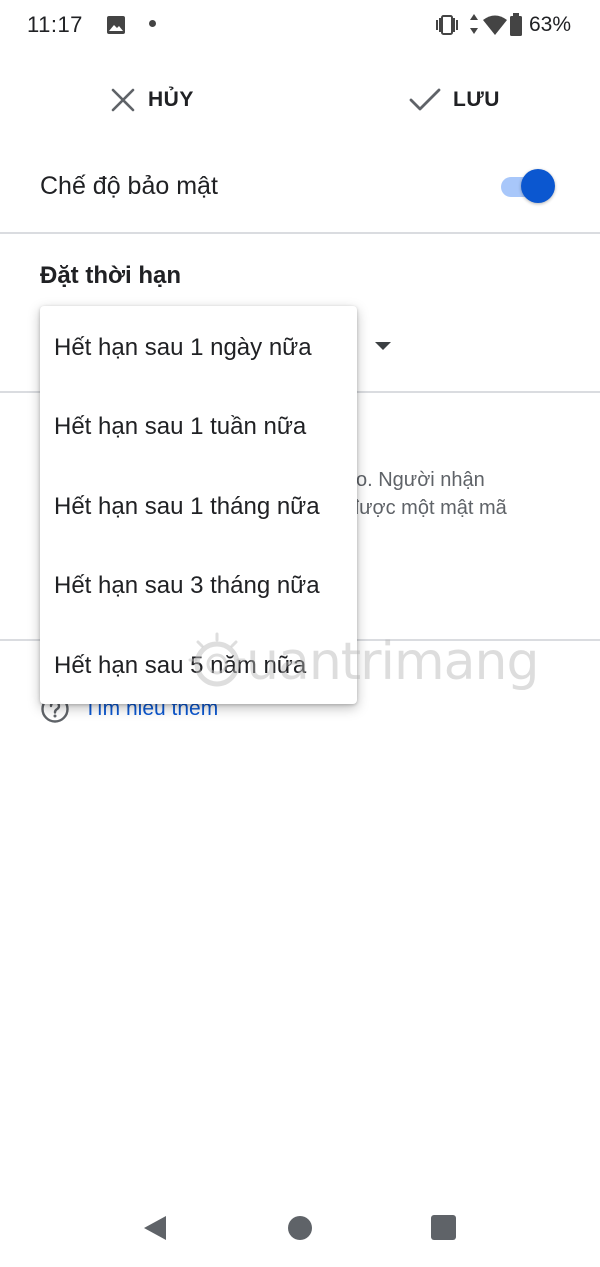 The width and height of the screenshot is (600, 1267). Describe the element at coordinates (300, 233) in the screenshot. I see `divider` at that location.